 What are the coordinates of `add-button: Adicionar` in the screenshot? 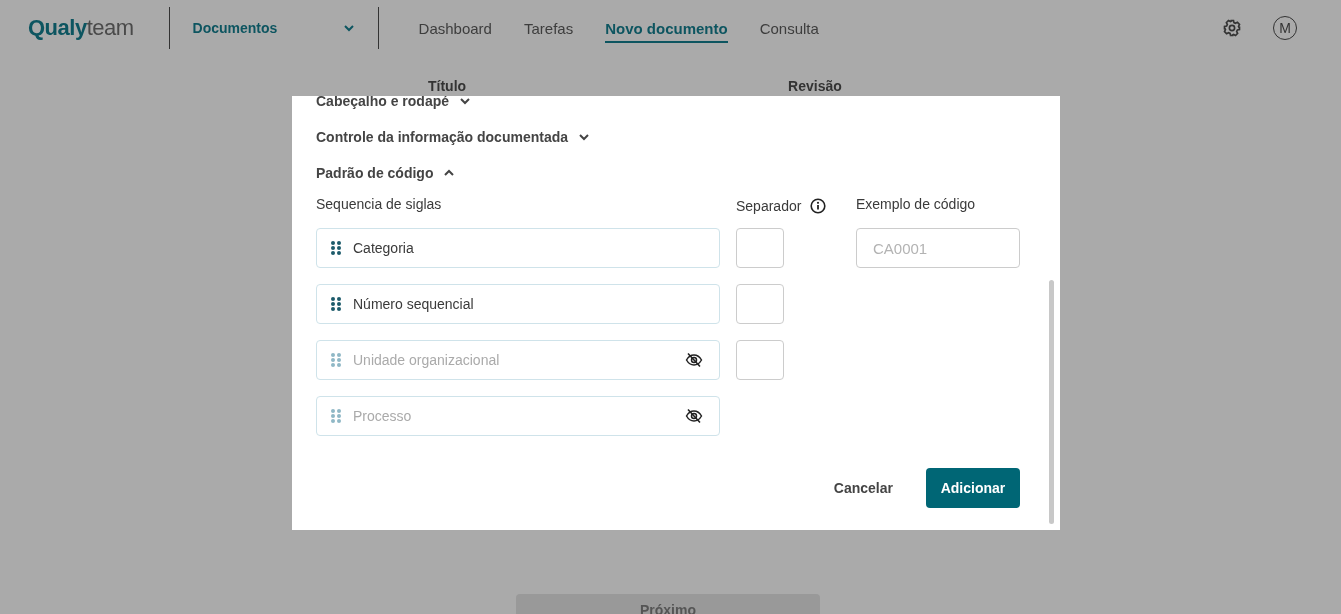 It's located at (973, 488).